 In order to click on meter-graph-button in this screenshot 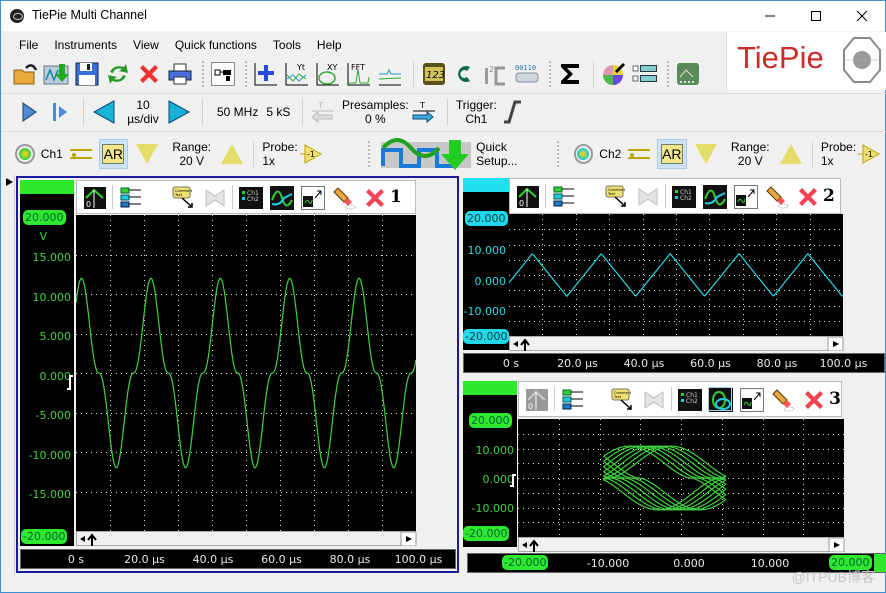, I will do `click(390, 74)`.